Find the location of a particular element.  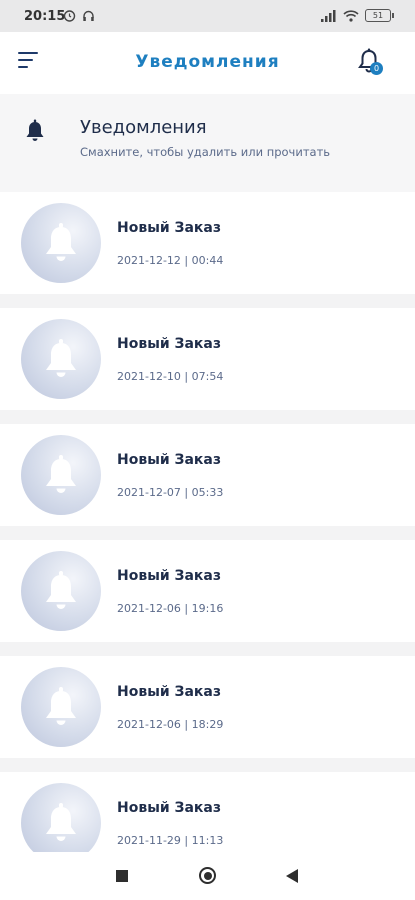

app-bar: Уведомления 0 is located at coordinates (207, 63).